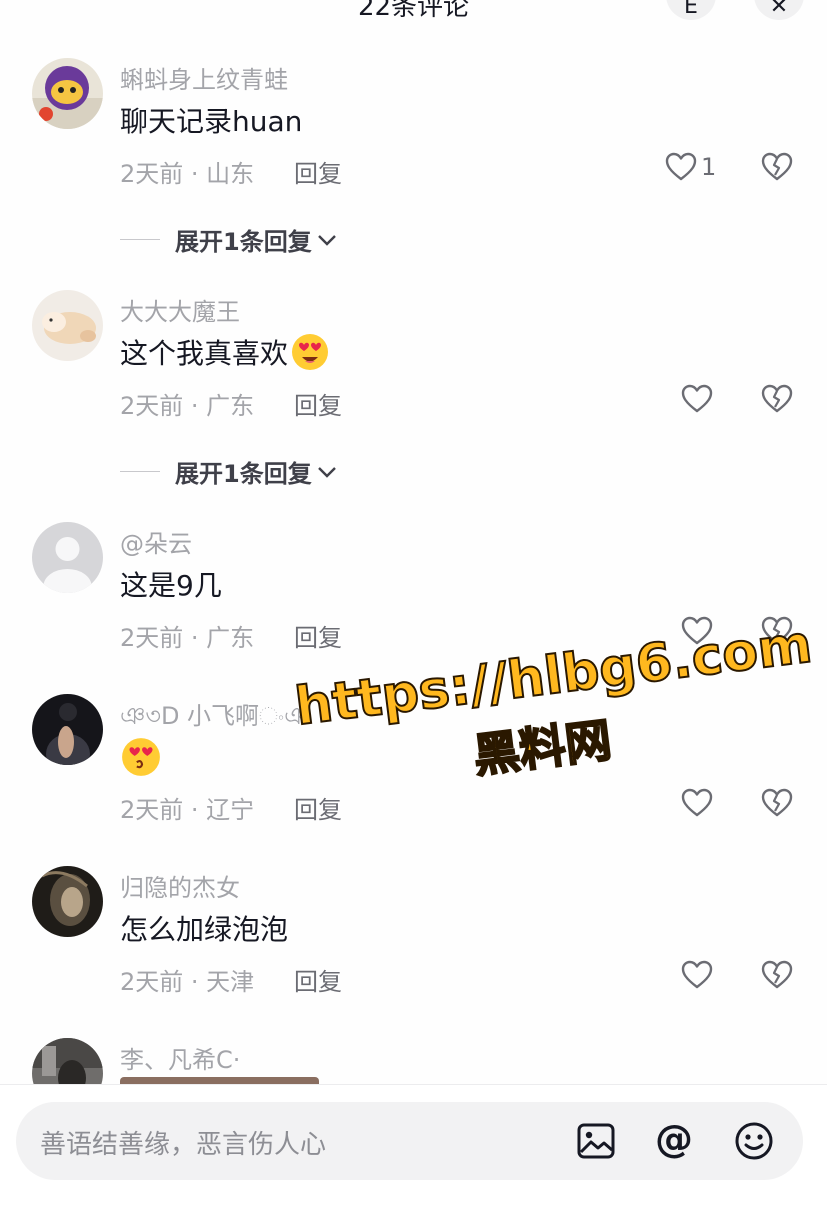 This screenshot has width=827, height=1225. I want to click on comment-text, so click(141, 757).